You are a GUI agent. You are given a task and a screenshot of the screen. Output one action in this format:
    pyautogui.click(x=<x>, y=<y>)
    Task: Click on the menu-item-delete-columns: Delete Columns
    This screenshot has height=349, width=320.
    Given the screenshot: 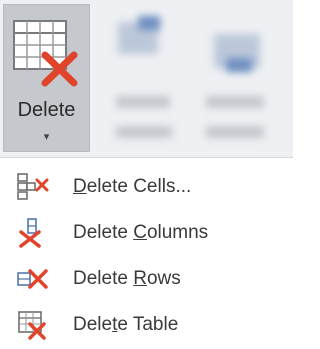 What is the action you would take?
    pyautogui.click(x=146, y=233)
    